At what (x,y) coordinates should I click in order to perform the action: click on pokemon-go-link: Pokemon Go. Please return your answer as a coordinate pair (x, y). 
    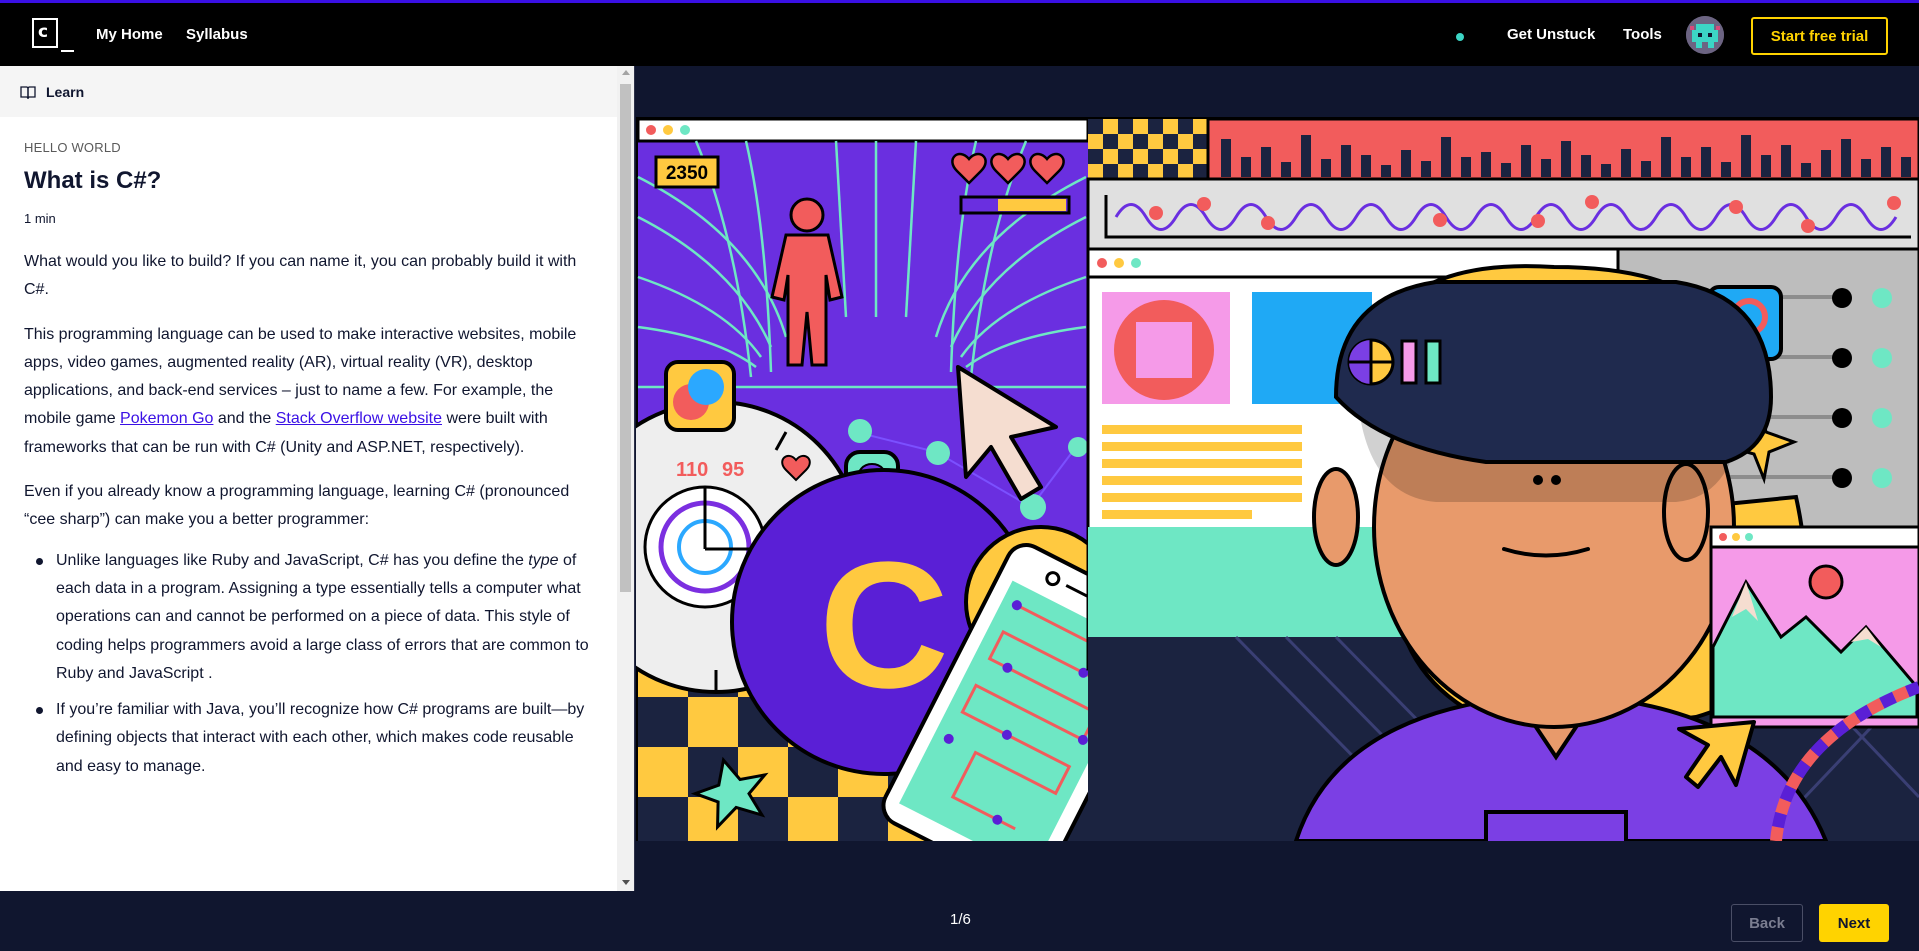
    Looking at the image, I should click on (166, 418).